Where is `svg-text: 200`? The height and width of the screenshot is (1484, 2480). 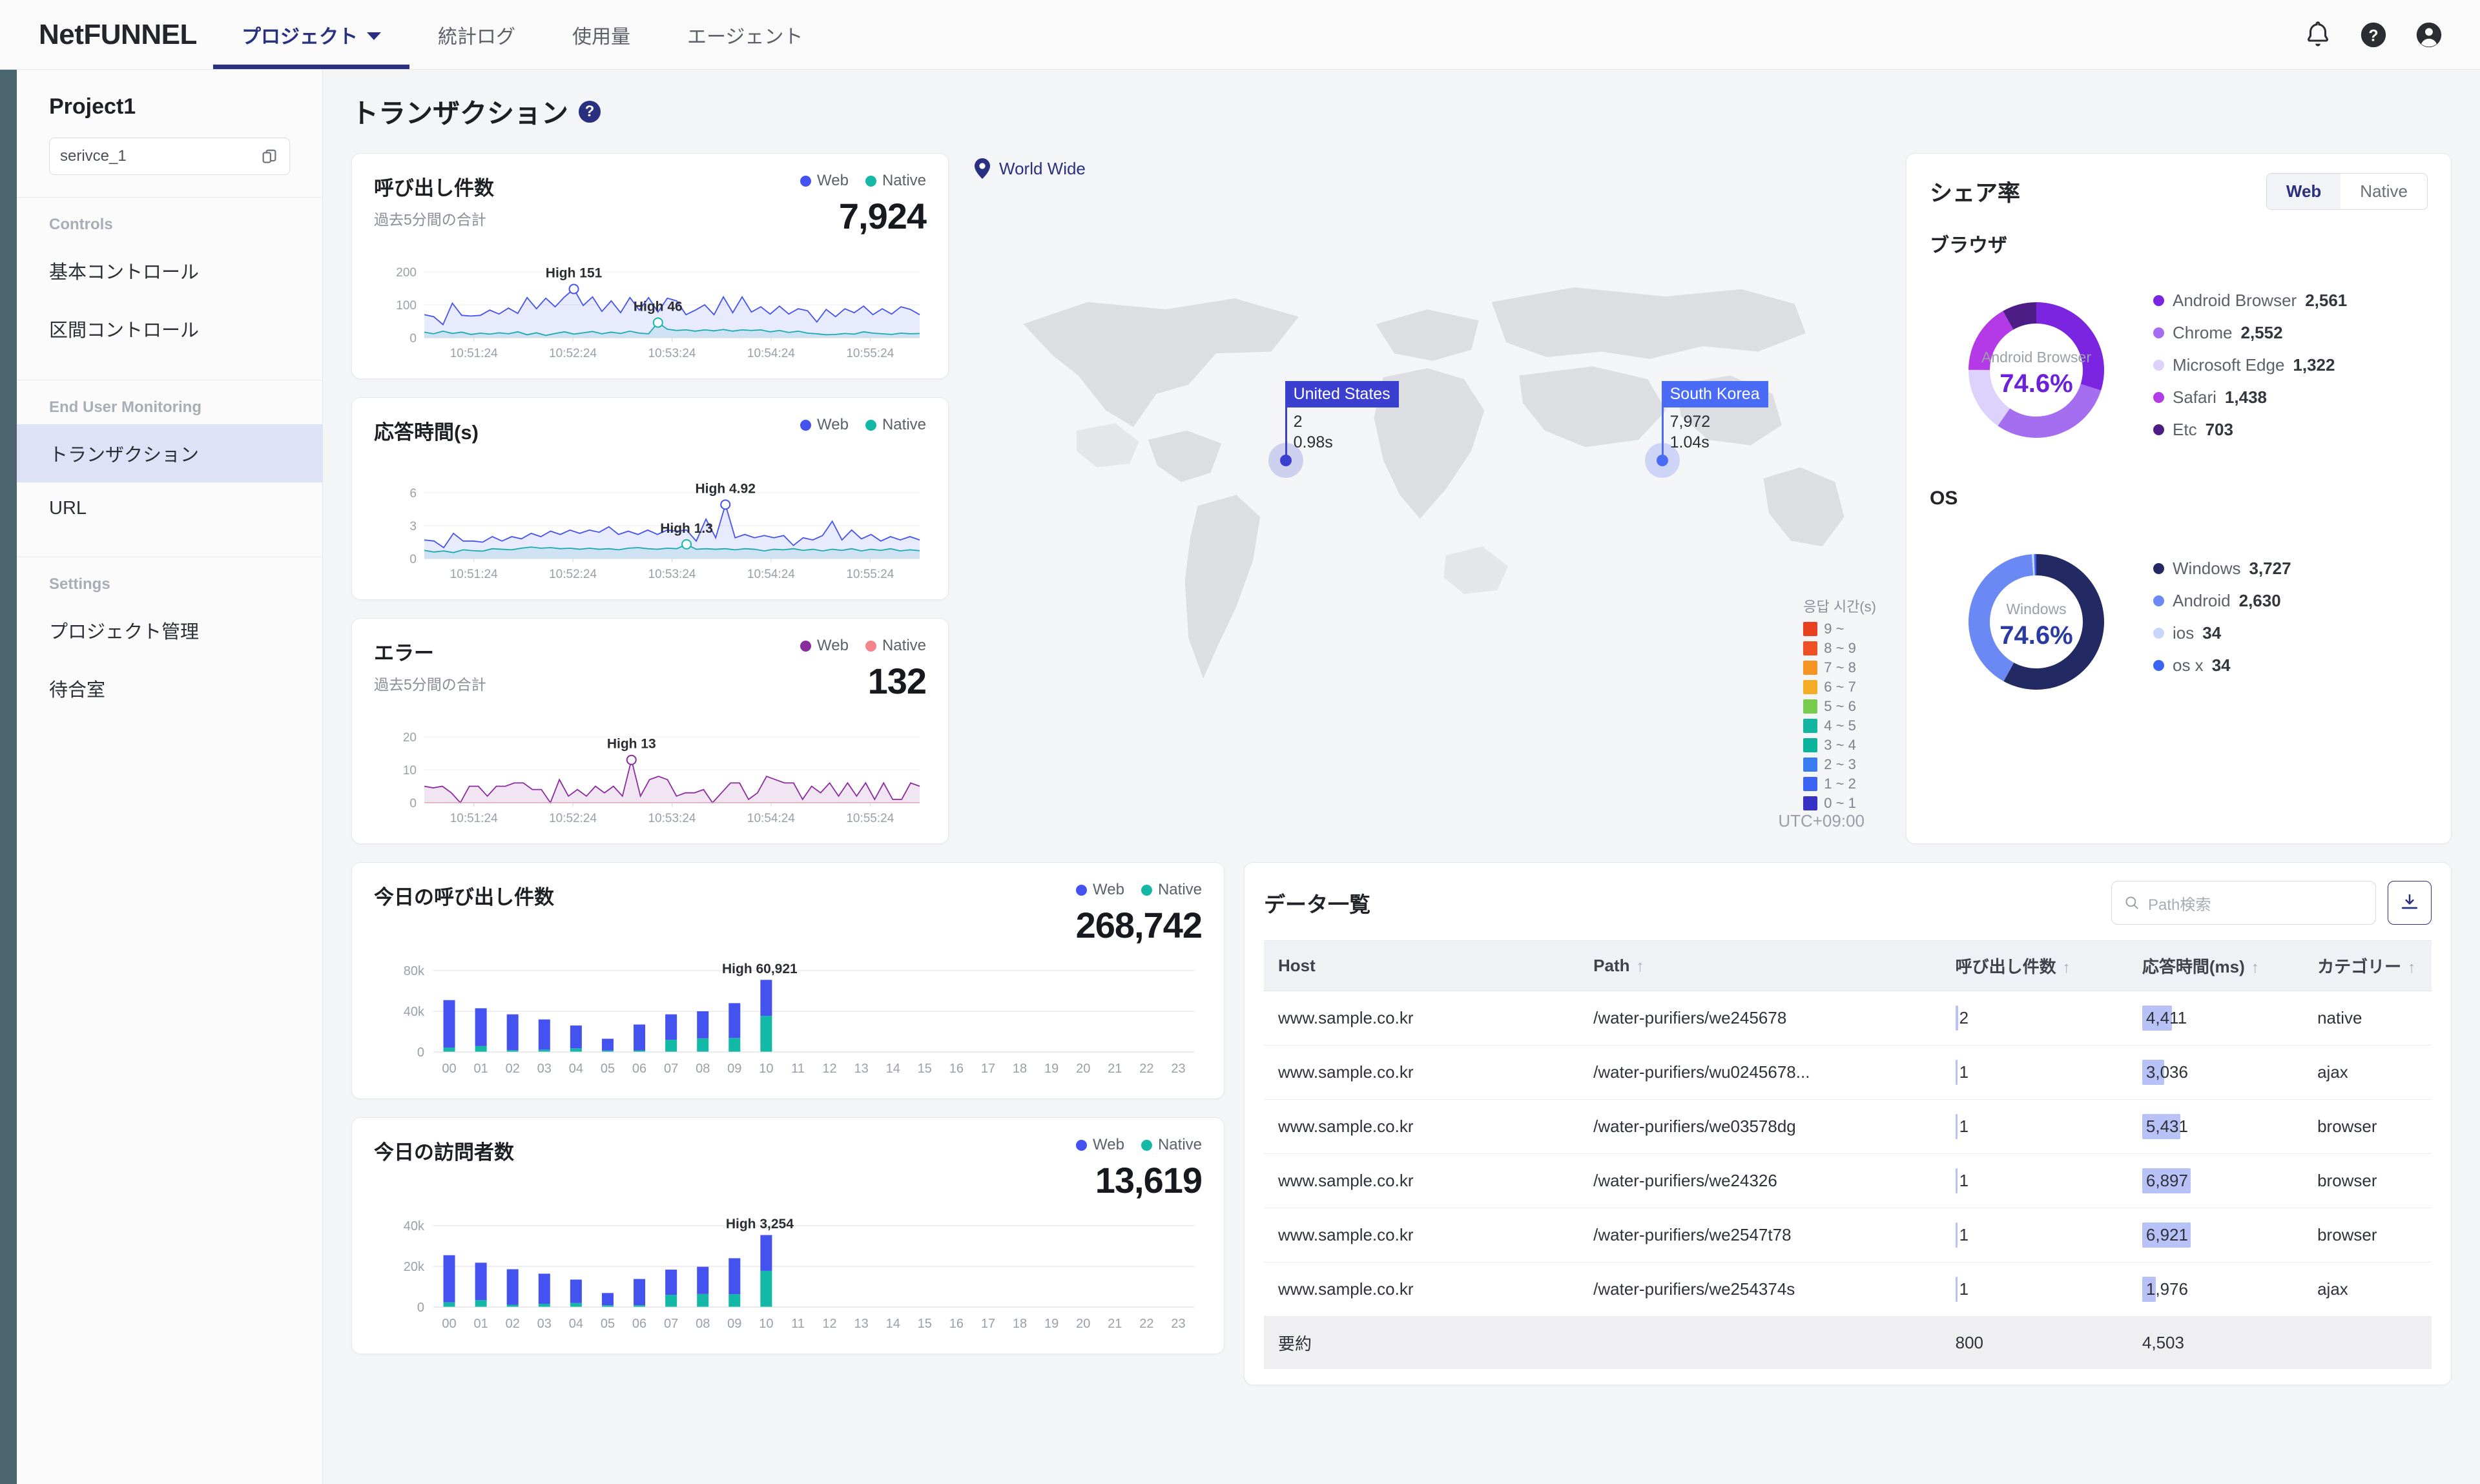 svg-text: 200 is located at coordinates (406, 273).